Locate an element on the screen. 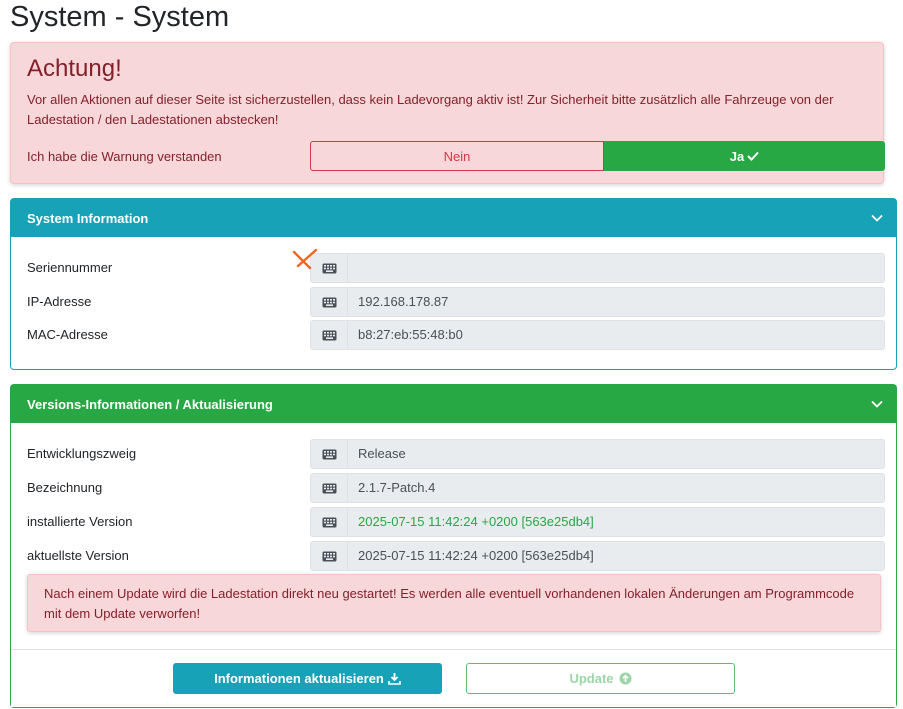 This screenshot has width=903, height=709. designation-row: Bezeichnung 2.1.7-Patch.4 is located at coordinates (456, 488).